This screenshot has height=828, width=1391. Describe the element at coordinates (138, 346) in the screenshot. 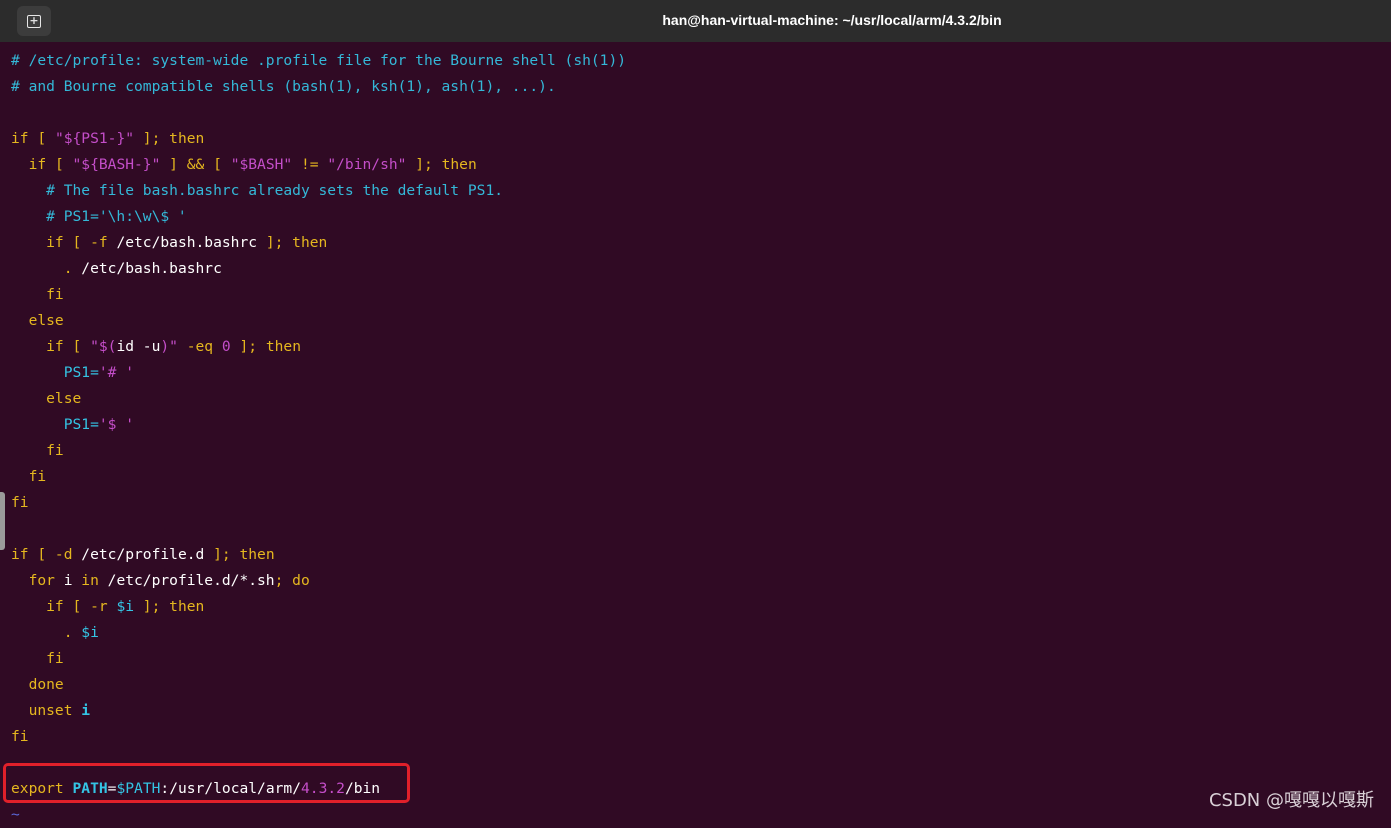

I see `code-token: id -u` at that location.